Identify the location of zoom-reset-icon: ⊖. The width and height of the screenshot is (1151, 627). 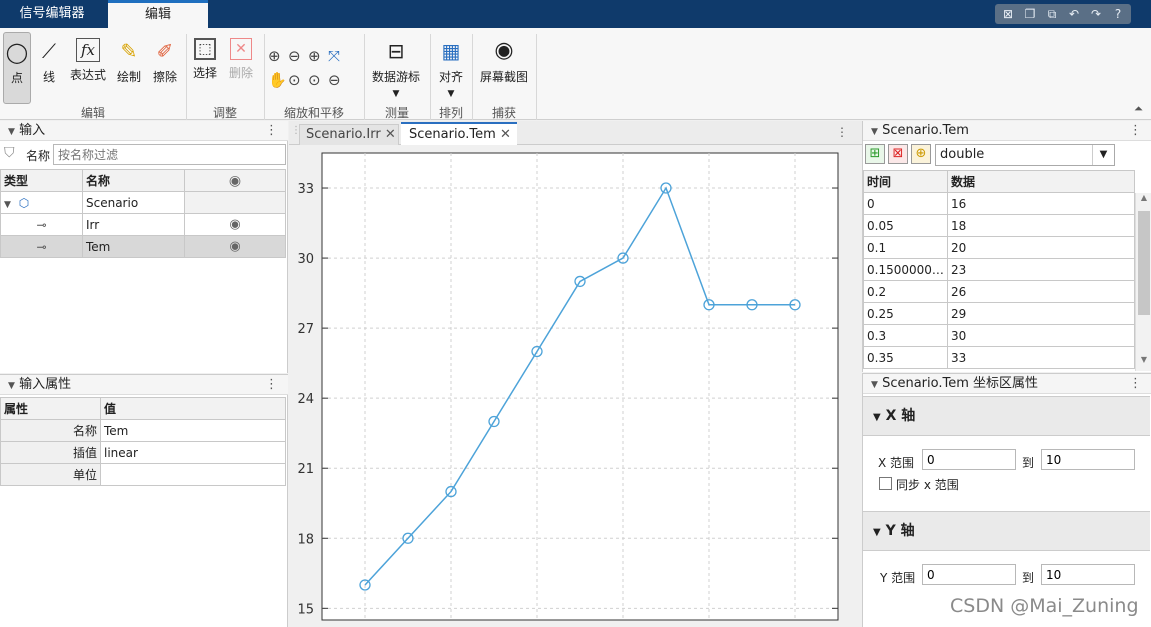
(338, 80).